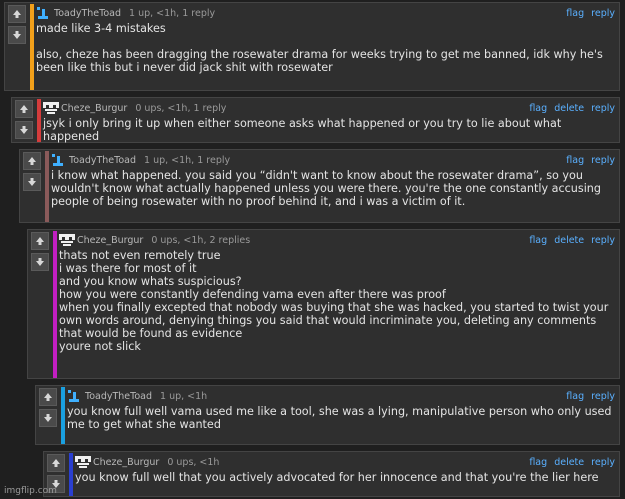 This screenshot has height=499, width=625. Describe the element at coordinates (193, 462) in the screenshot. I see `comment-meta: 0 ups, <1h` at that location.